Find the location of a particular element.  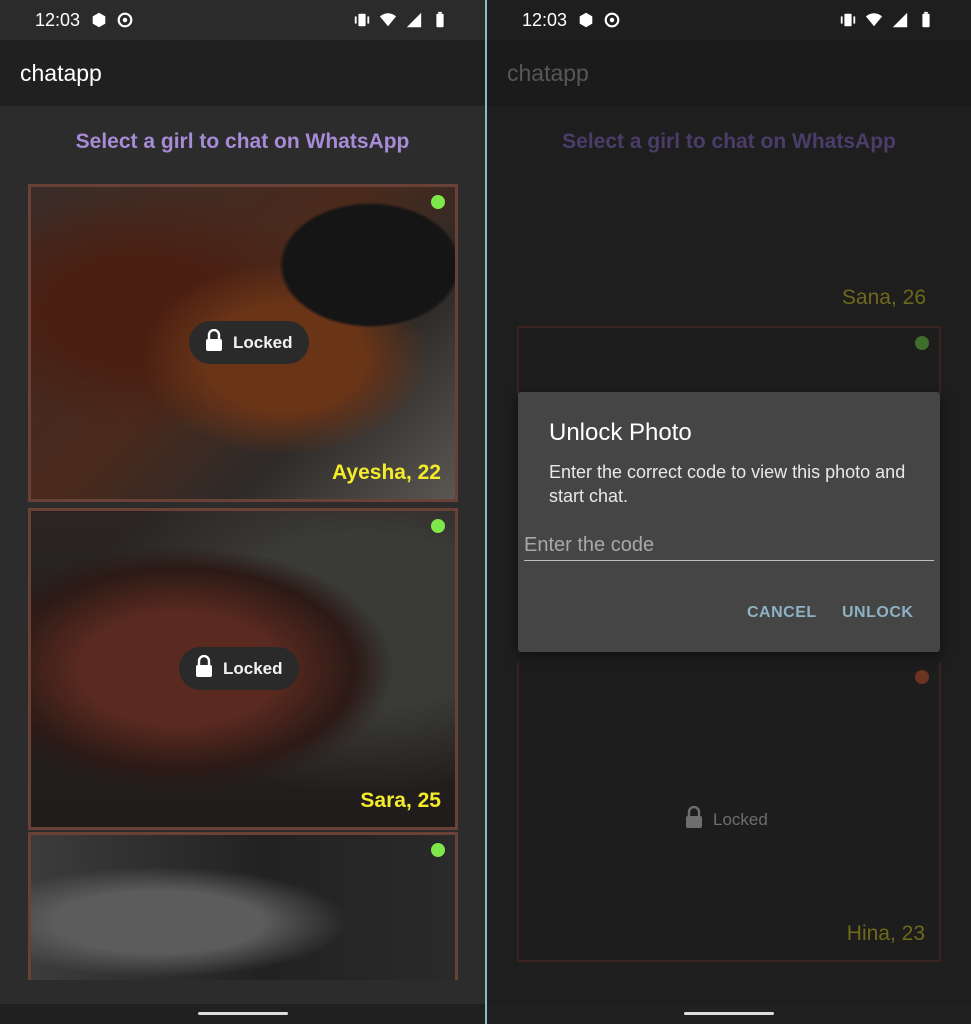

profile-card-ayesha: Locked Ayesha, 22 is located at coordinates (243, 343).